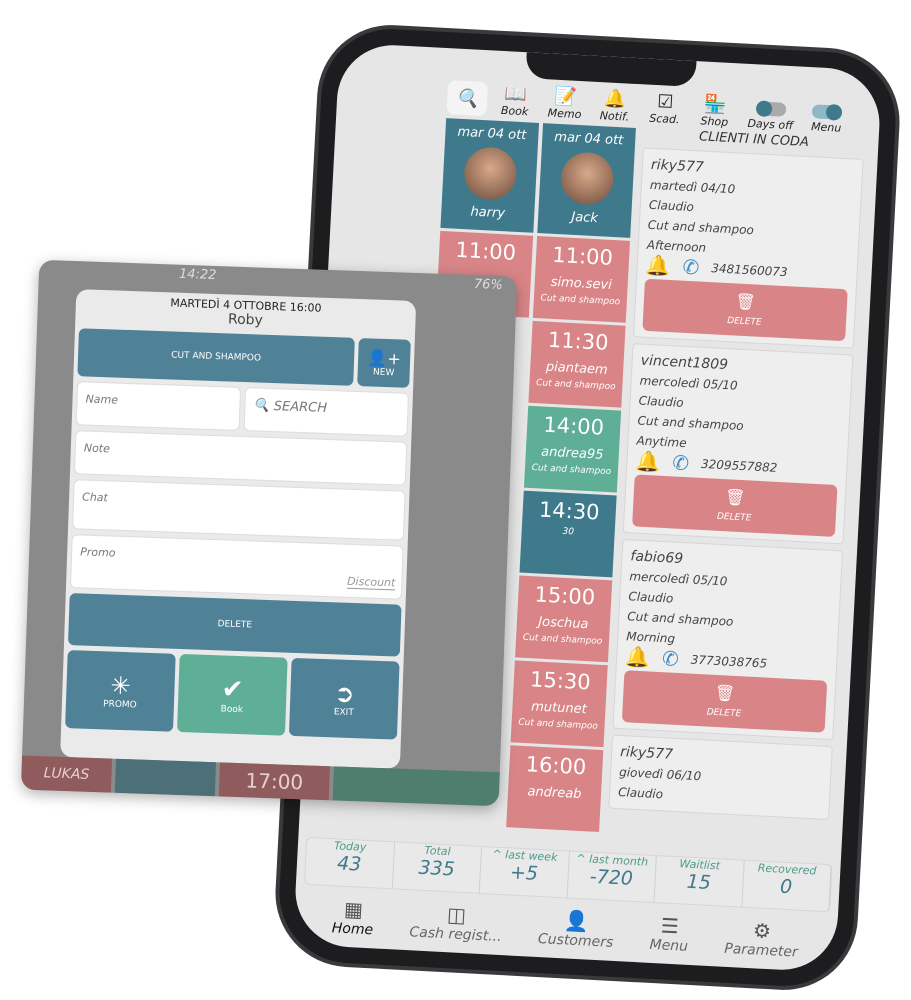  What do you see at coordinates (236, 567) in the screenshot?
I see `promo-field: Promo Discount` at bounding box center [236, 567].